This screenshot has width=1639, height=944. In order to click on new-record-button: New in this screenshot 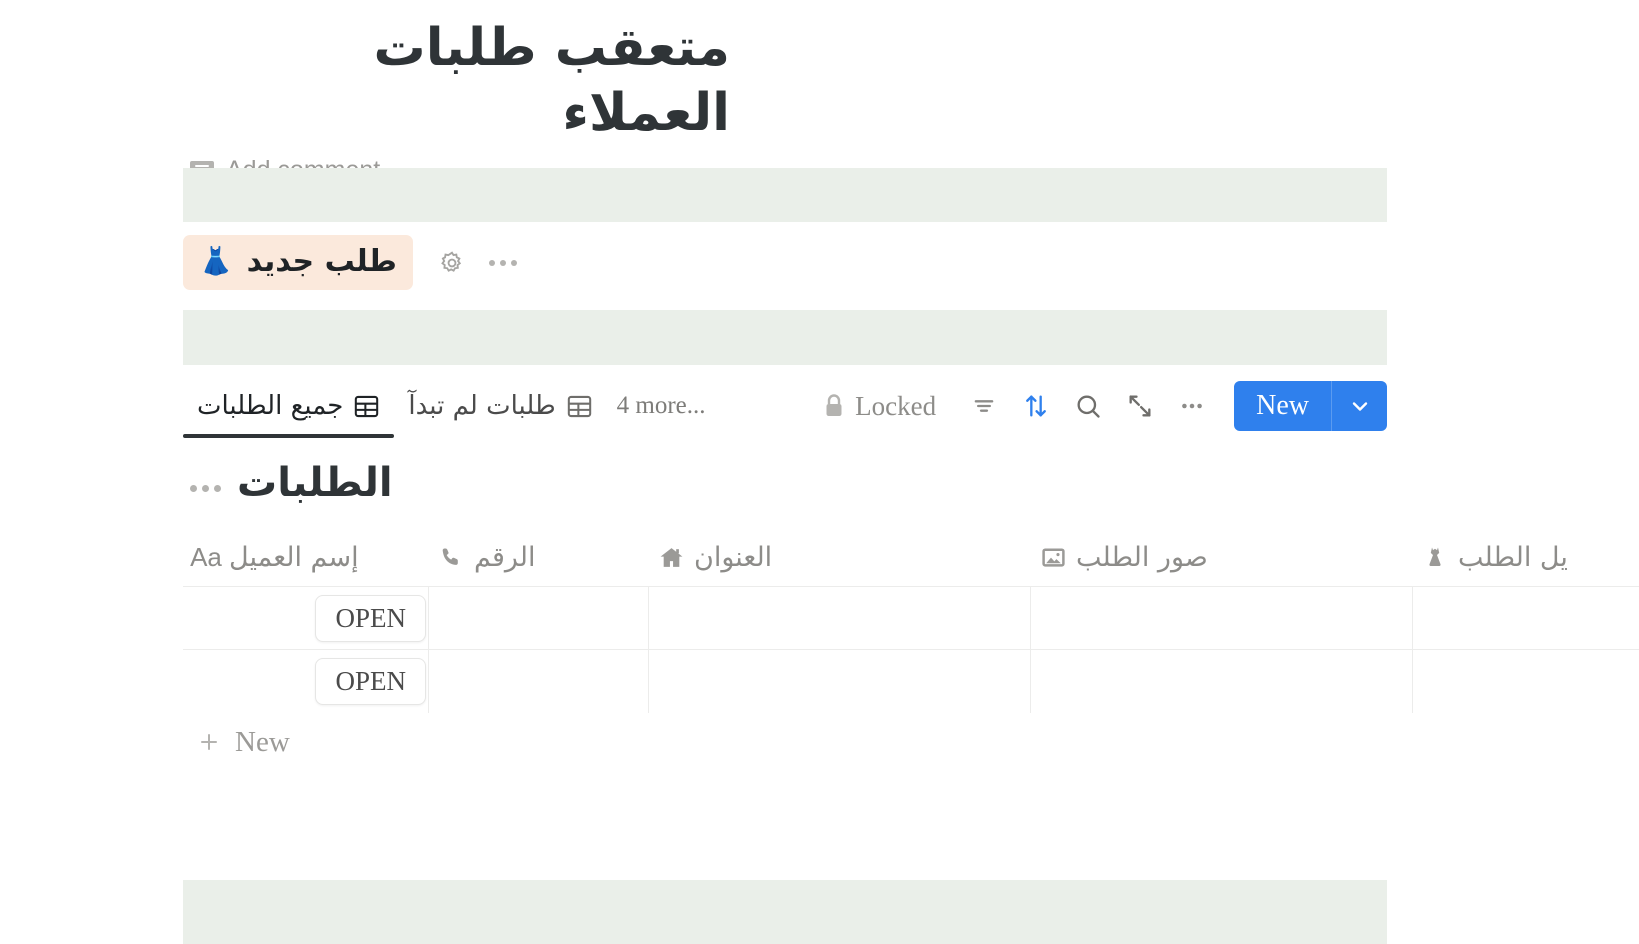, I will do `click(1282, 406)`.